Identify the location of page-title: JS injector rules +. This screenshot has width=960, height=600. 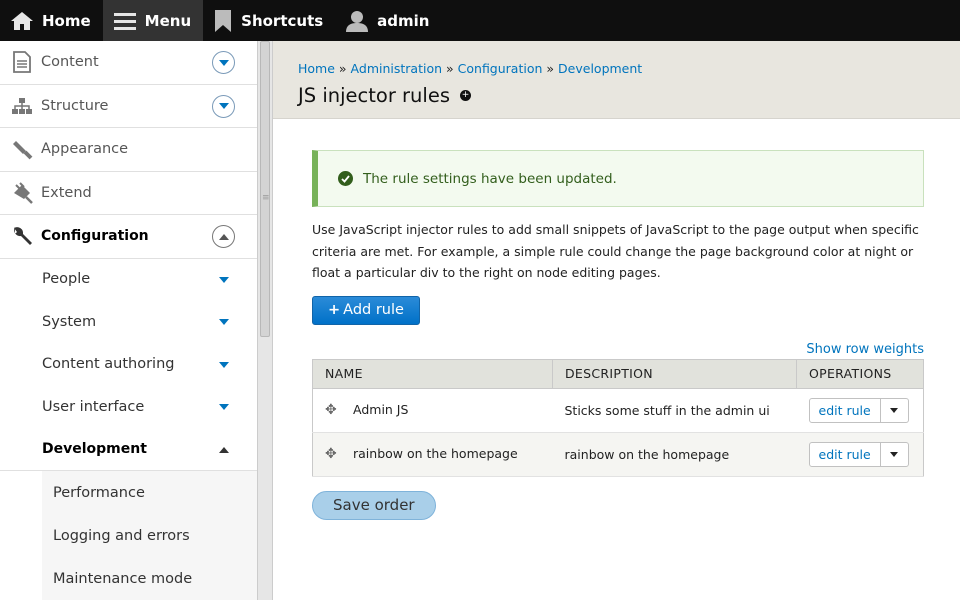
(629, 95).